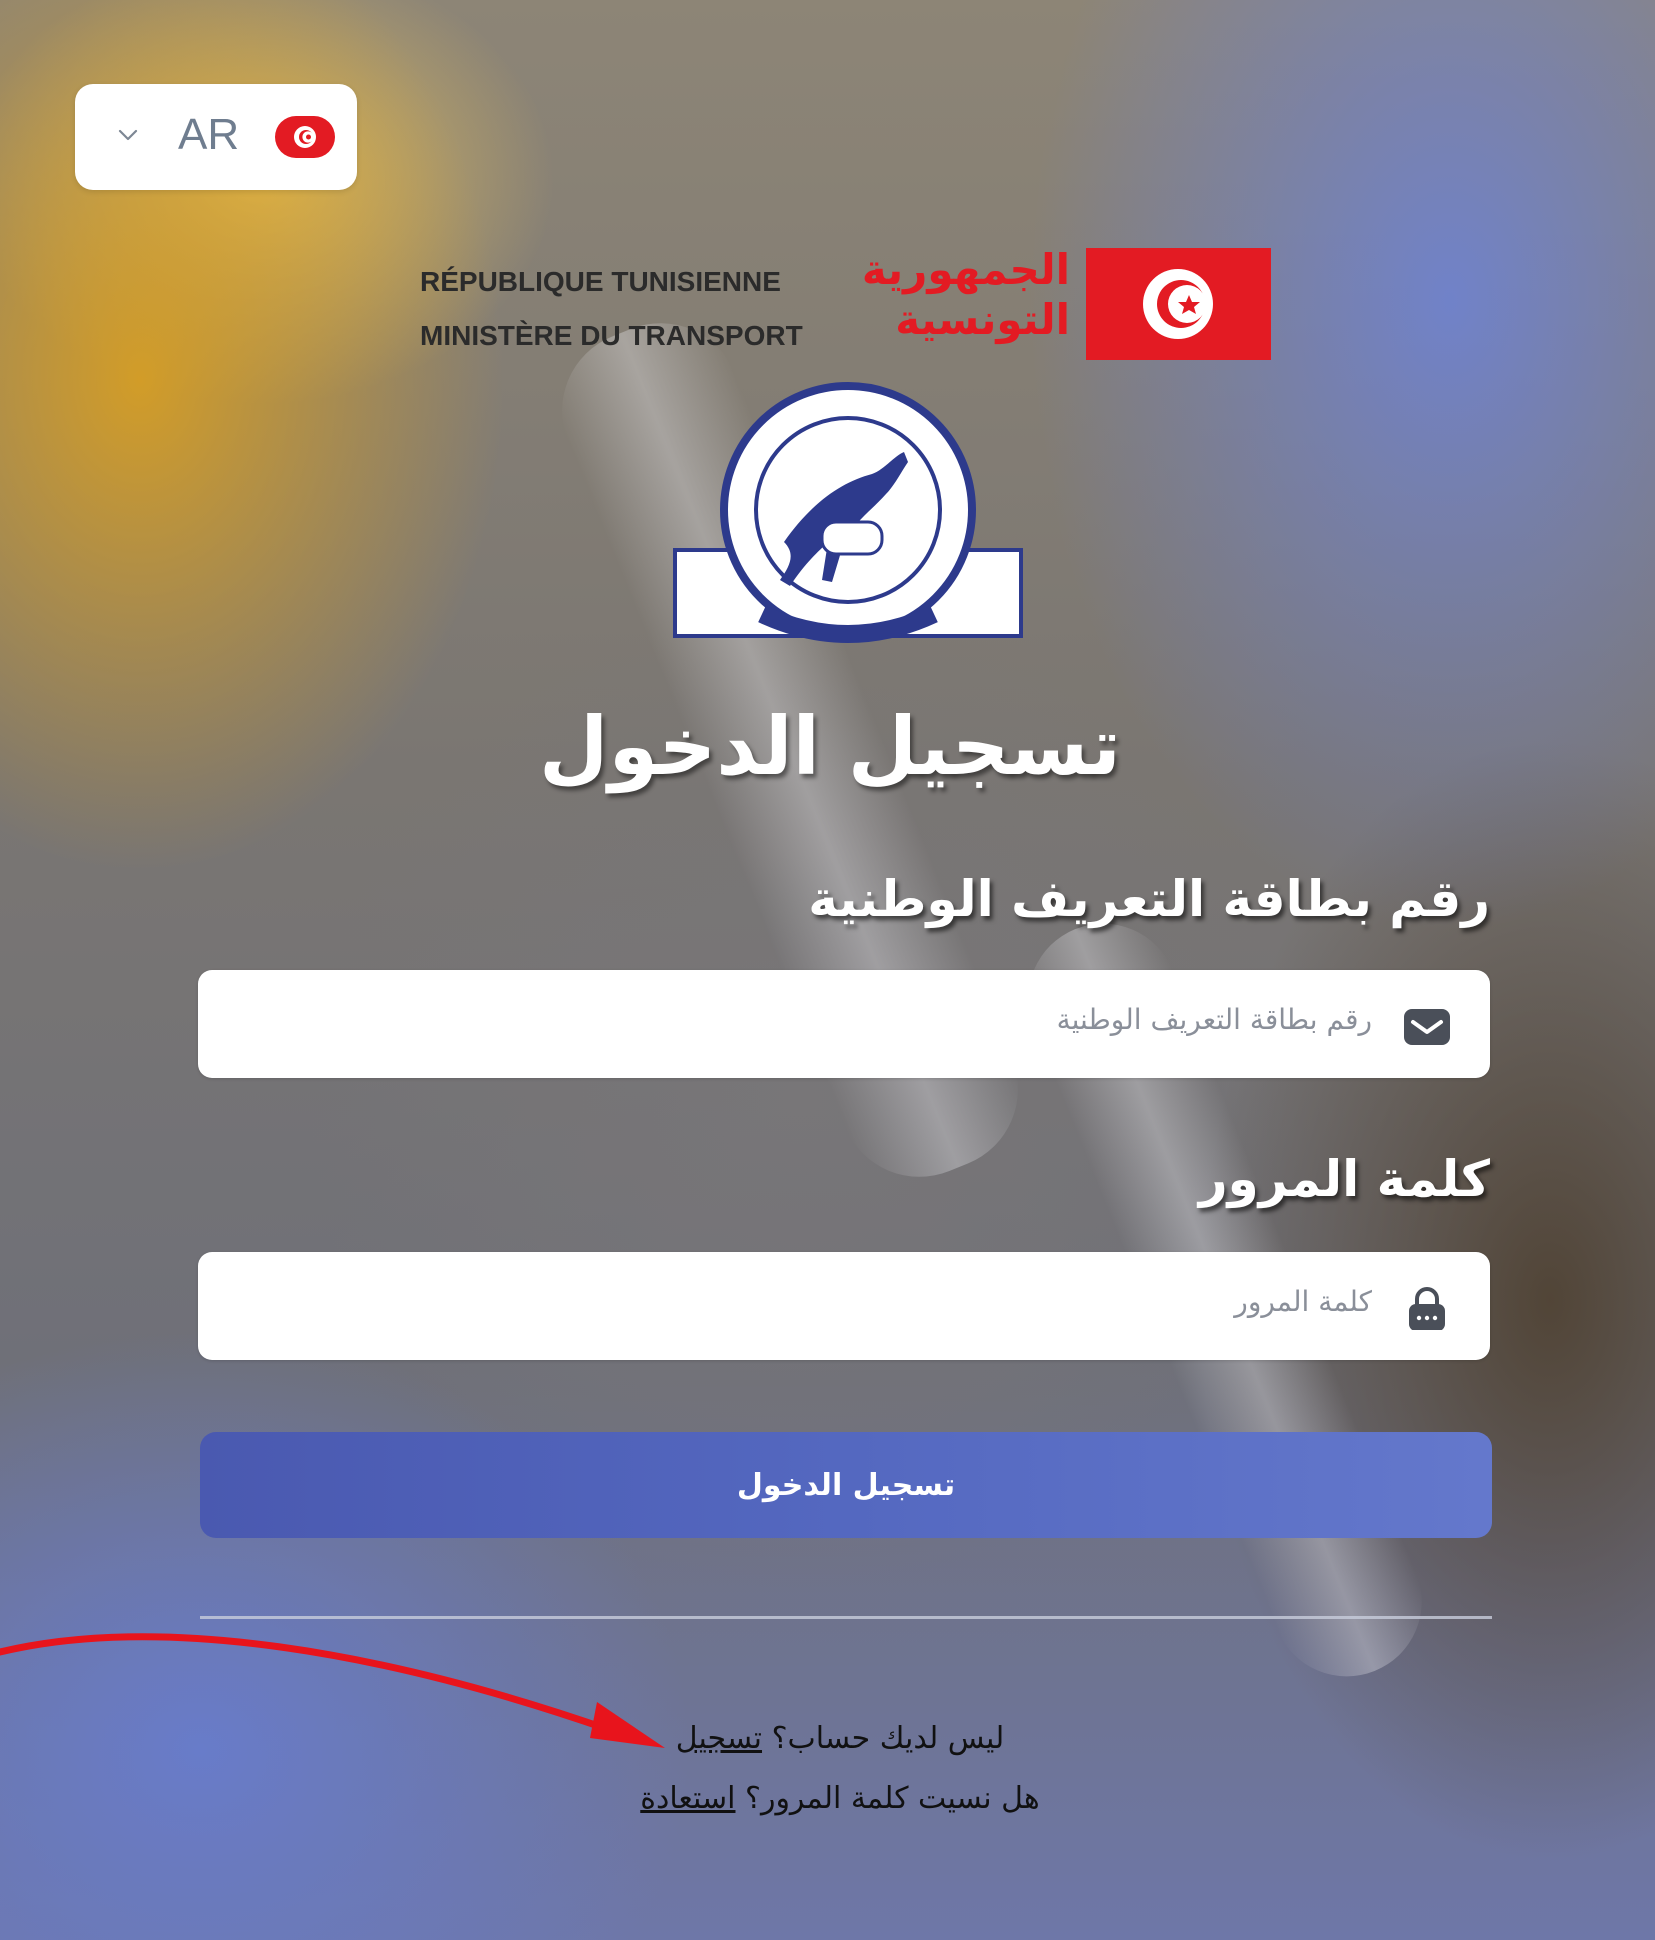 This screenshot has height=1940, width=1655. What do you see at coordinates (844, 1024) in the screenshot?
I see `id-number-field: رقم بطاقة التعريف الوطنية` at bounding box center [844, 1024].